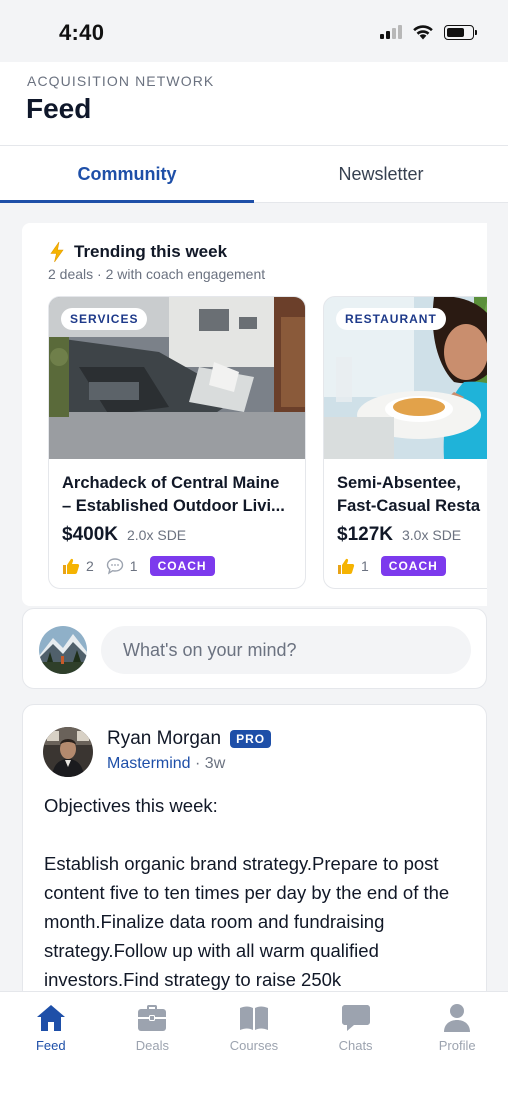  What do you see at coordinates (355, 1018) in the screenshot?
I see `chat-icon` at bounding box center [355, 1018].